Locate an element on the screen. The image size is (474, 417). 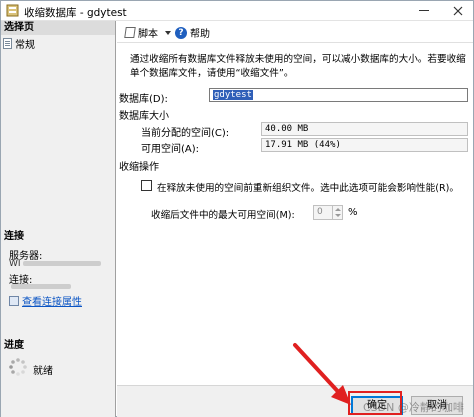
max-free-space-stepper: 0 is located at coordinates (328, 212).